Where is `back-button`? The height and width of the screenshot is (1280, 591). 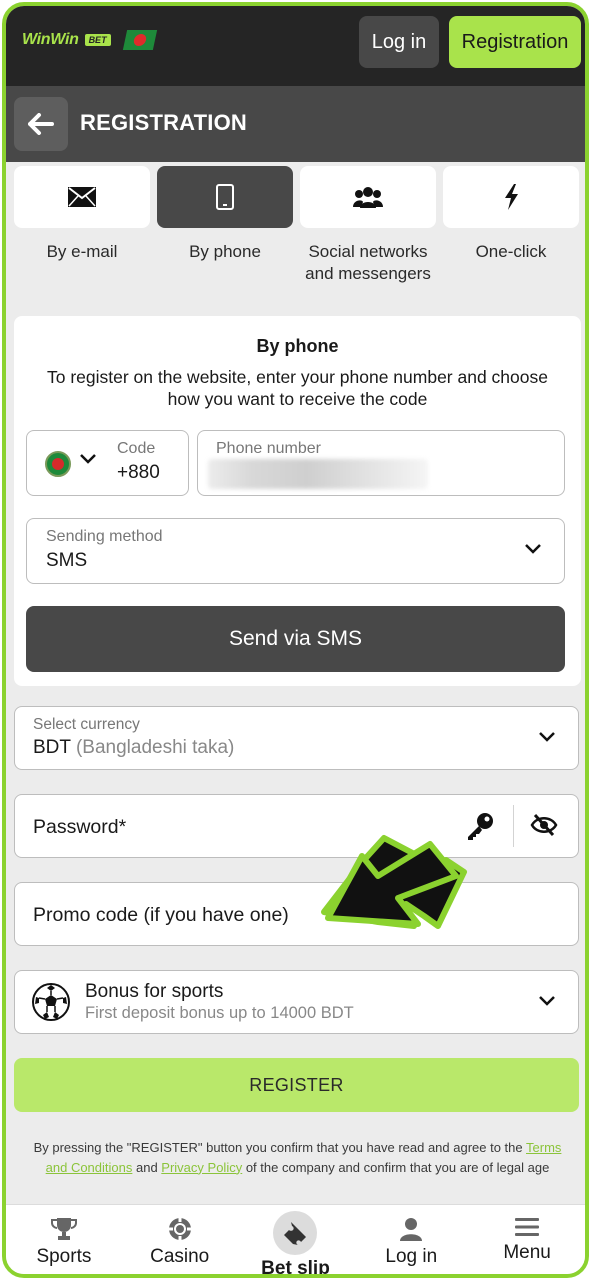
back-button is located at coordinates (41, 124).